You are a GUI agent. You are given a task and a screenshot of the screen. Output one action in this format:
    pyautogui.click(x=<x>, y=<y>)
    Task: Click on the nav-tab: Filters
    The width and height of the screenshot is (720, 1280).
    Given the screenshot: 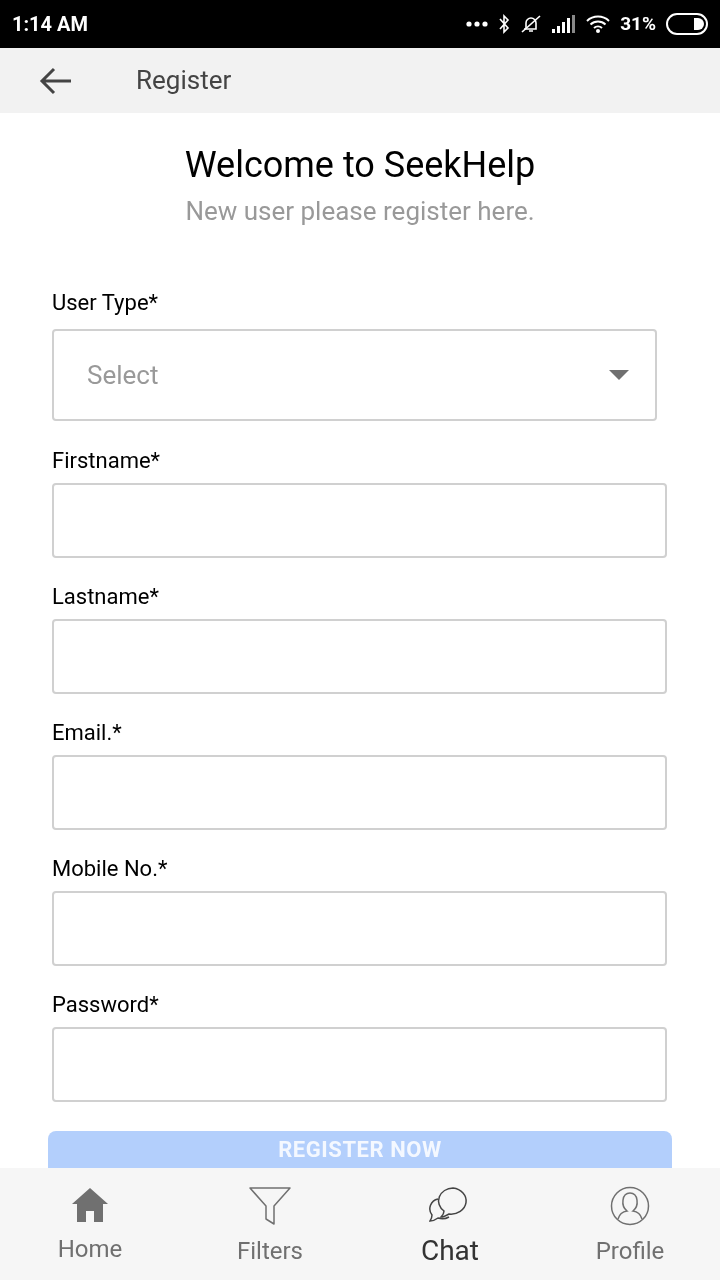 What is the action you would take?
    pyautogui.click(x=270, y=1224)
    